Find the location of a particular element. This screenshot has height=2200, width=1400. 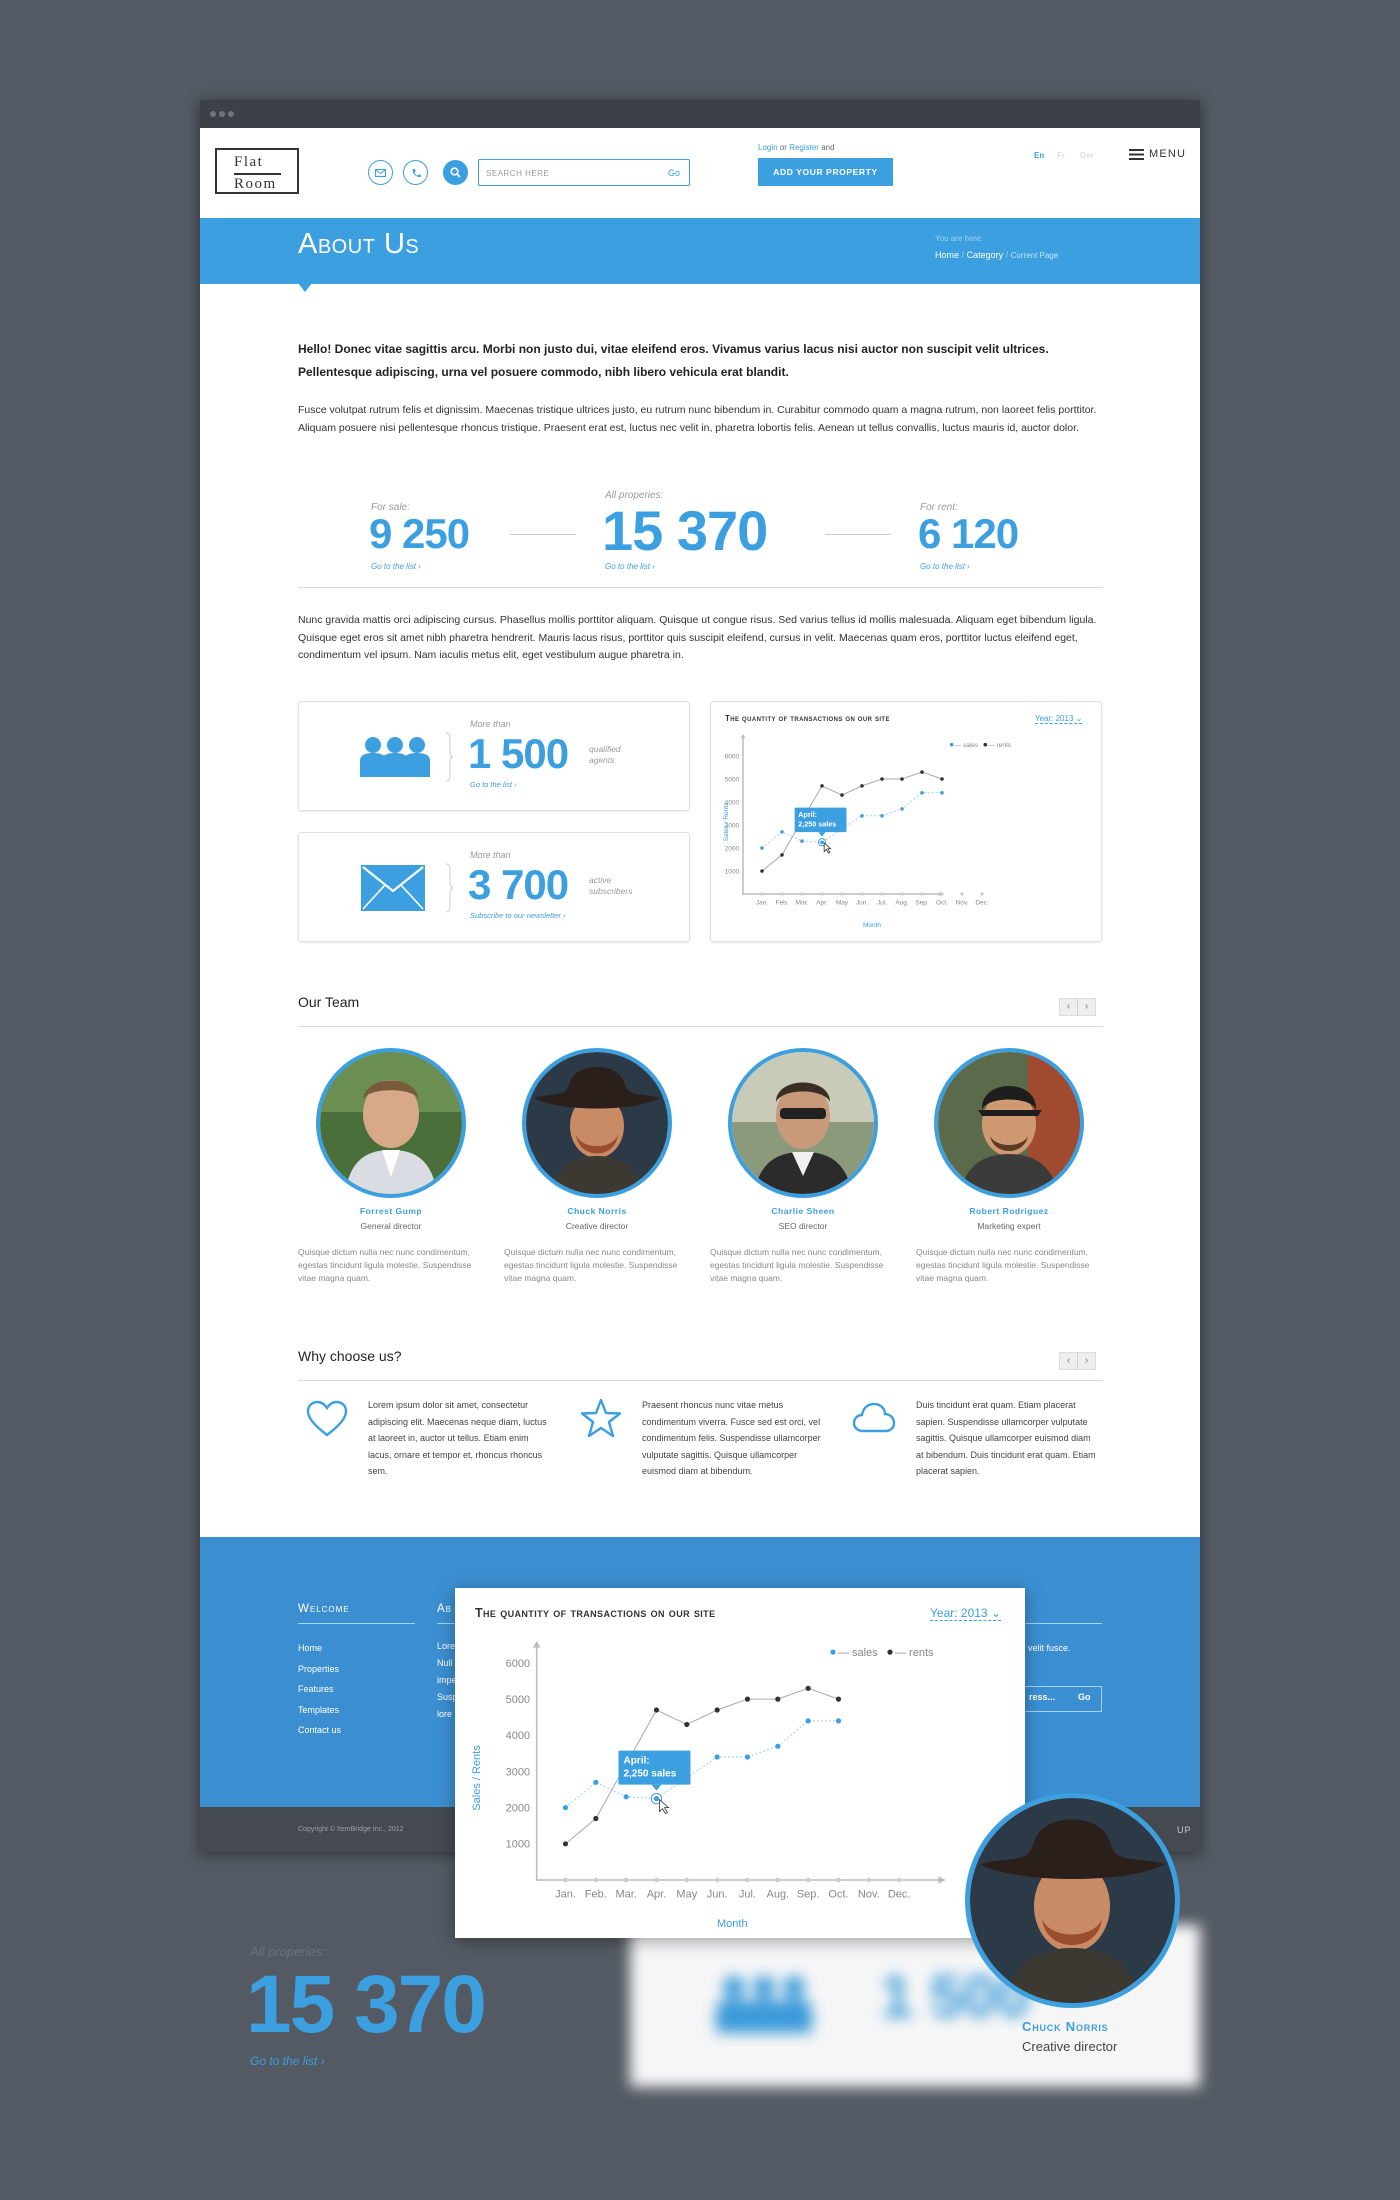

y-axis-arrow is located at coordinates (743, 736).